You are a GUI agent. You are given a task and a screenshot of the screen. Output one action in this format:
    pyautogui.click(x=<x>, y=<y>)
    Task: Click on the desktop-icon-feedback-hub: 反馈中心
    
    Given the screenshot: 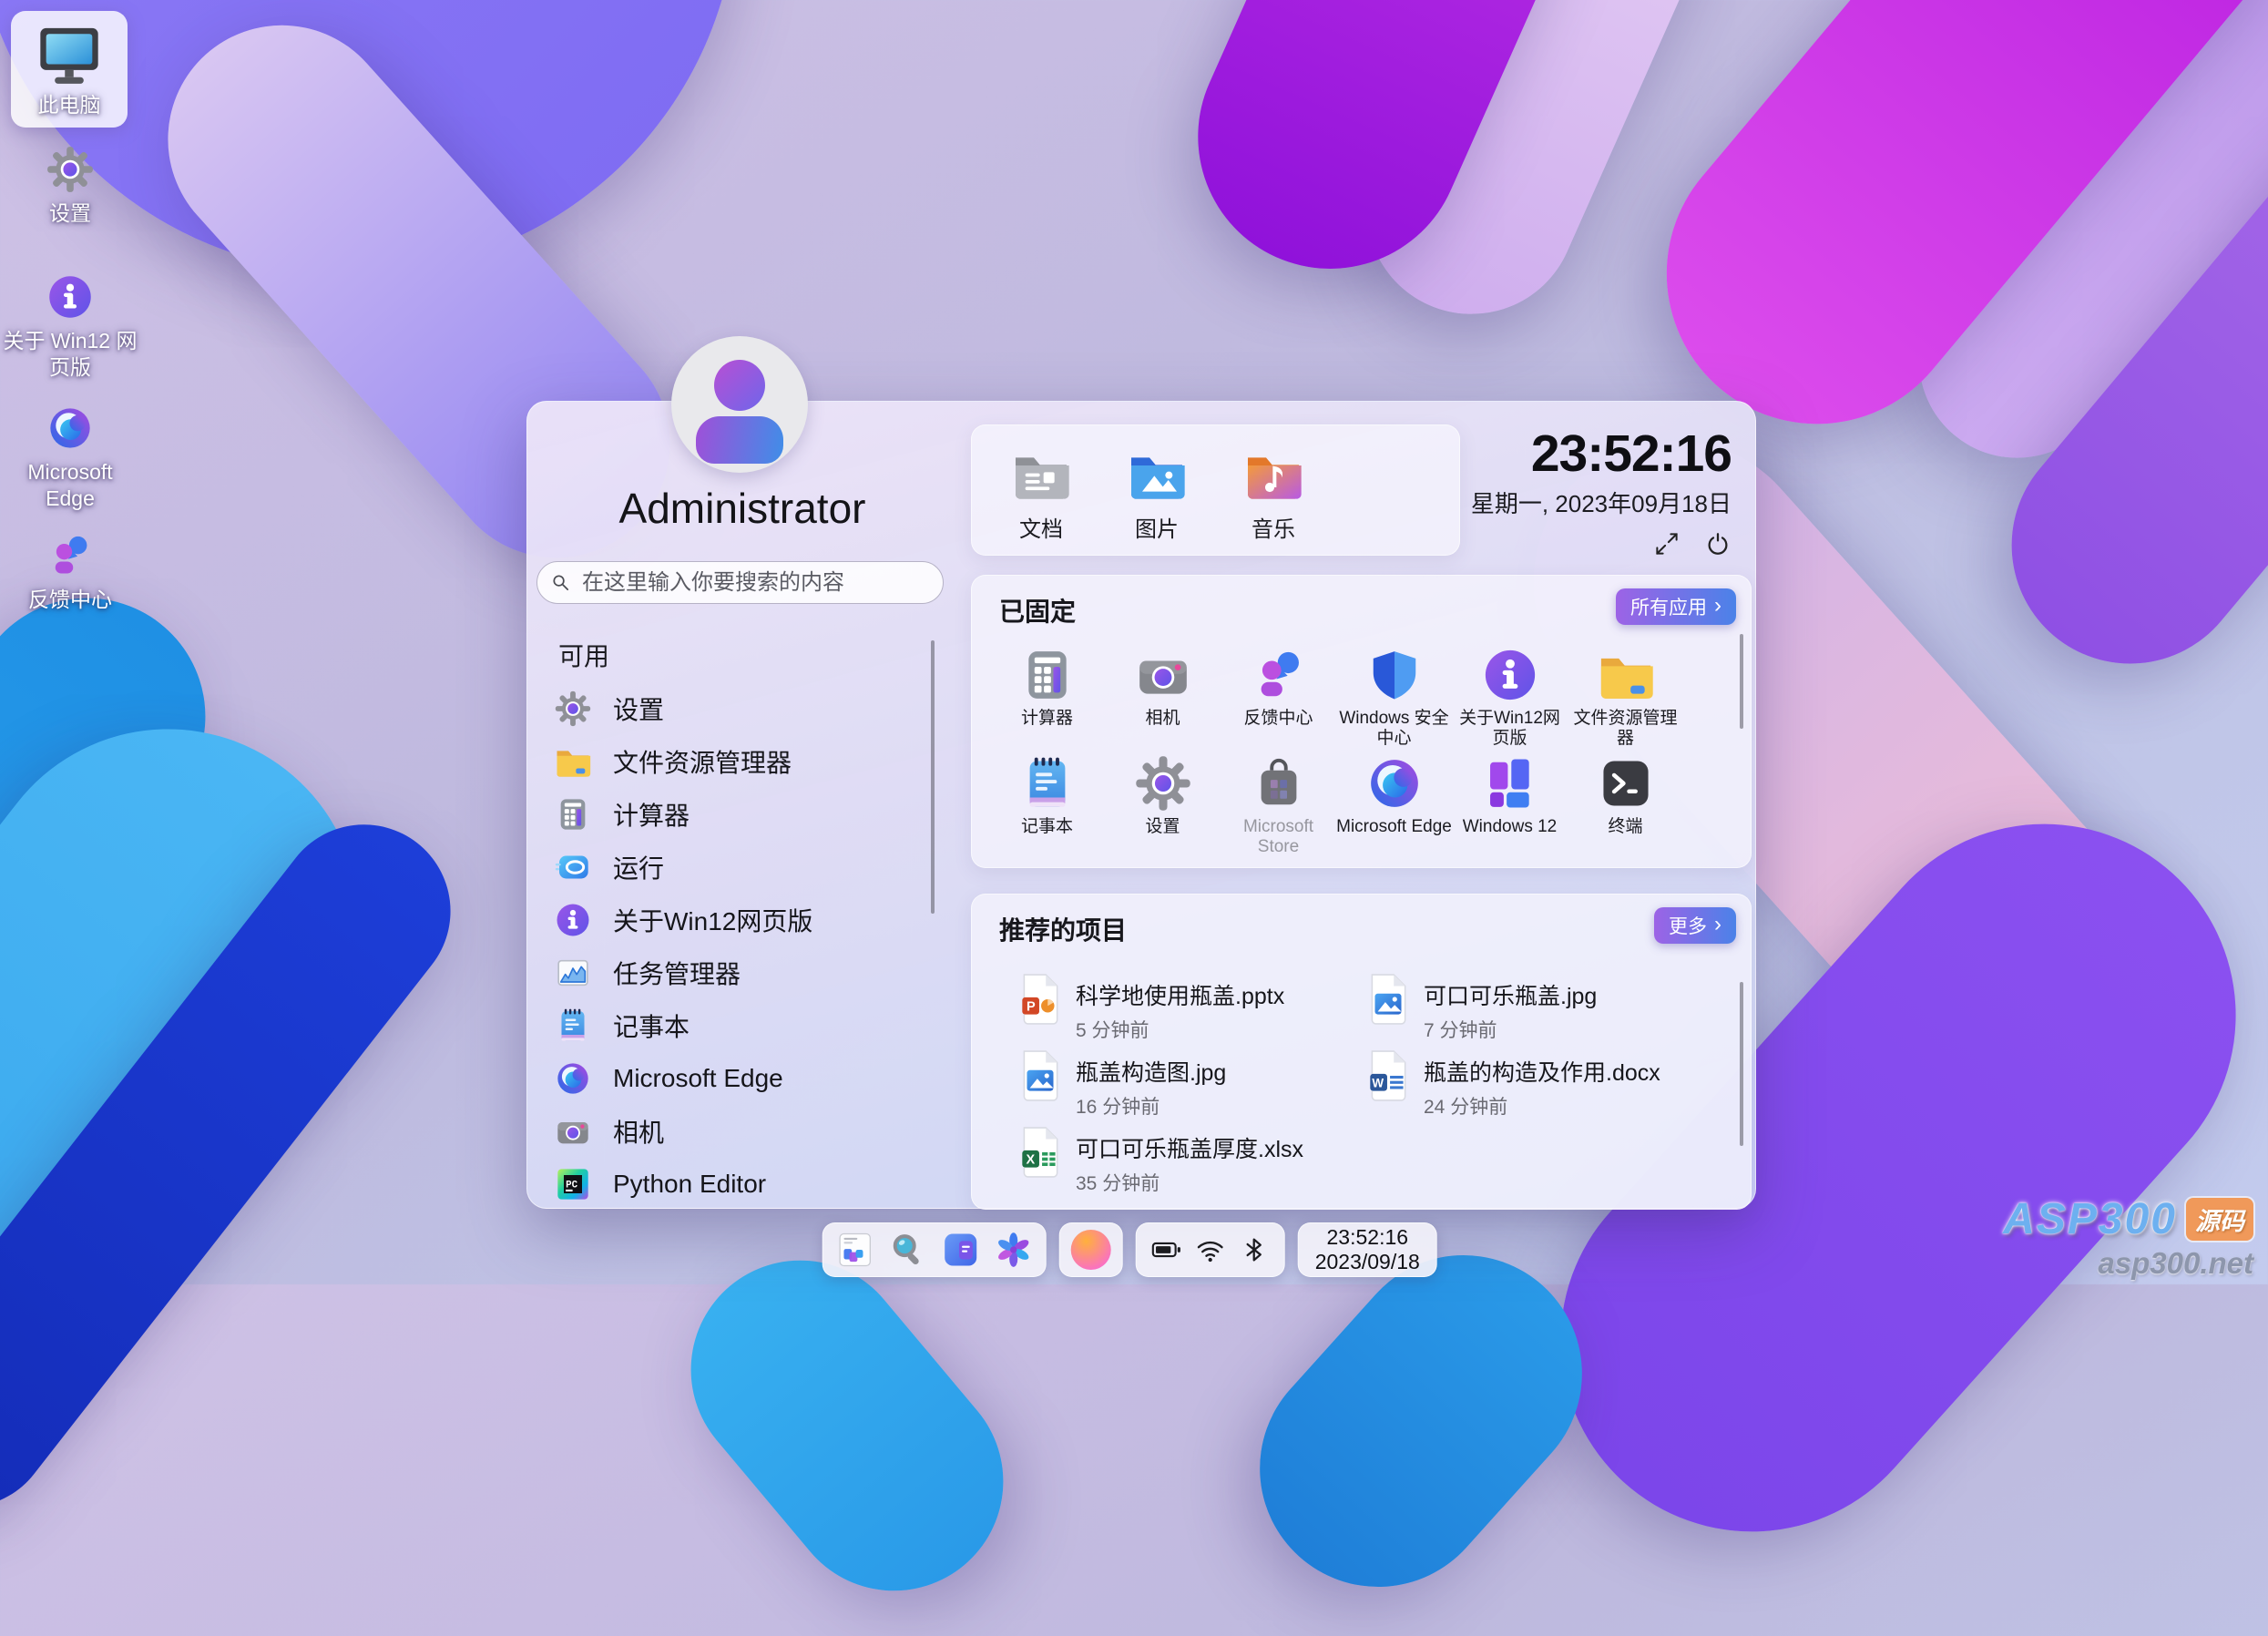 What is the action you would take?
    pyautogui.click(x=70, y=573)
    